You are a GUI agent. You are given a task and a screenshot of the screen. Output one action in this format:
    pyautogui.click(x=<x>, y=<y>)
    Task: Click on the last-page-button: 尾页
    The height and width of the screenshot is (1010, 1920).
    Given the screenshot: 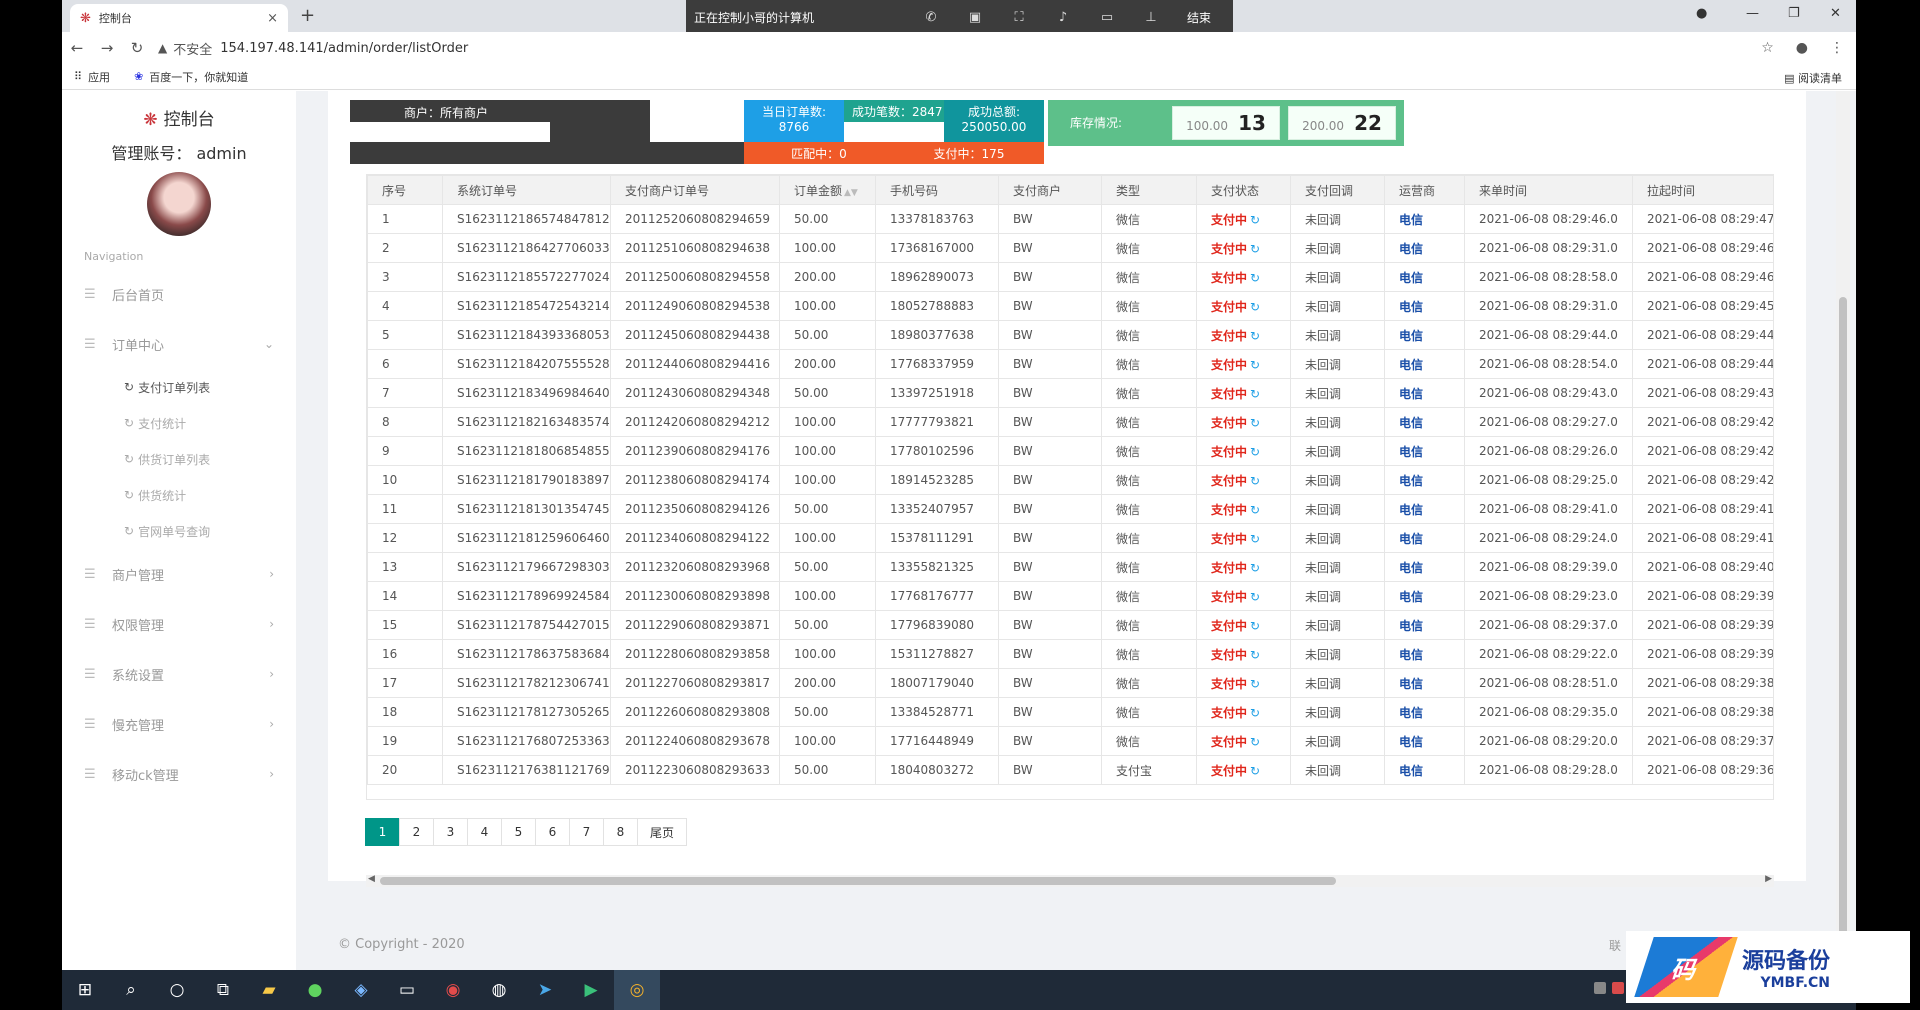 What is the action you would take?
    pyautogui.click(x=662, y=832)
    